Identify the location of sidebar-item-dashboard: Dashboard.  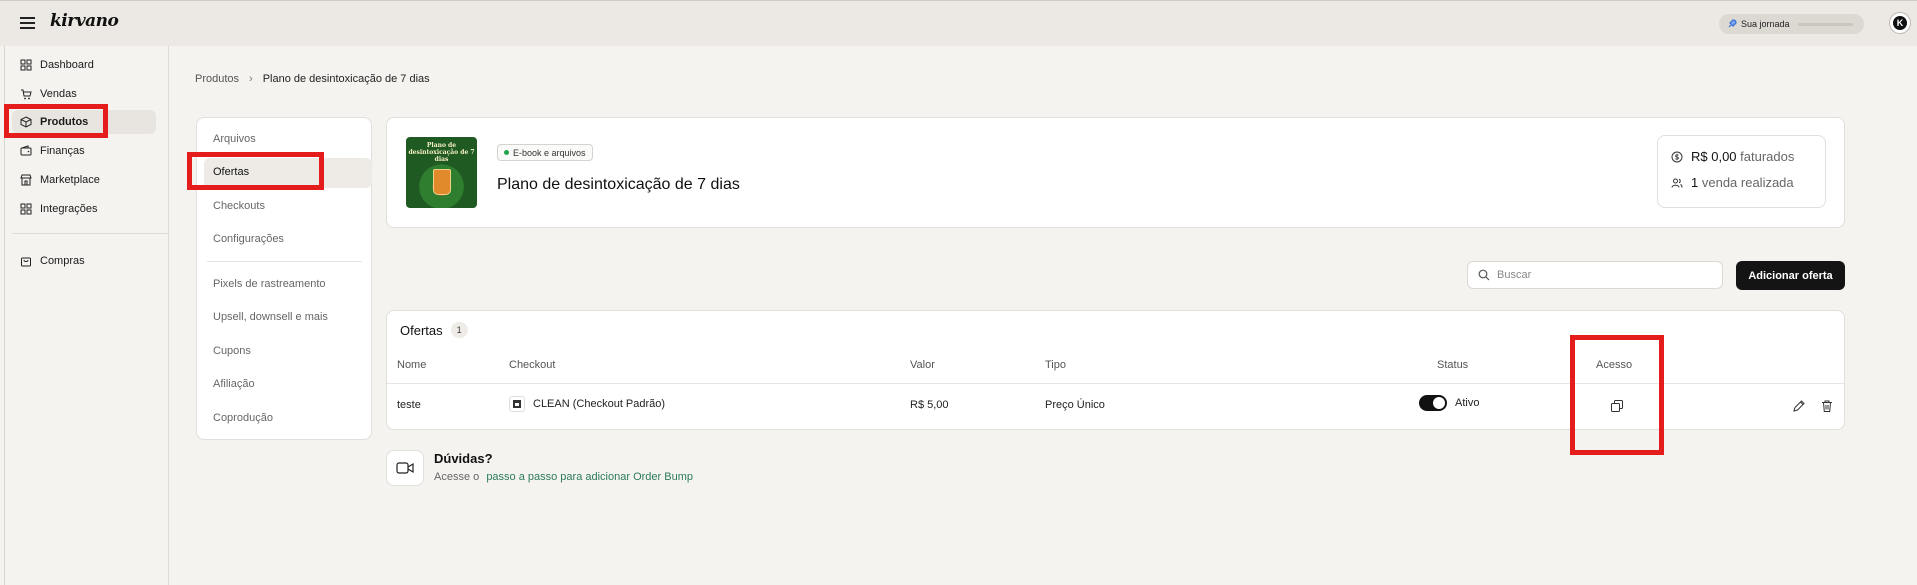
(57, 65).